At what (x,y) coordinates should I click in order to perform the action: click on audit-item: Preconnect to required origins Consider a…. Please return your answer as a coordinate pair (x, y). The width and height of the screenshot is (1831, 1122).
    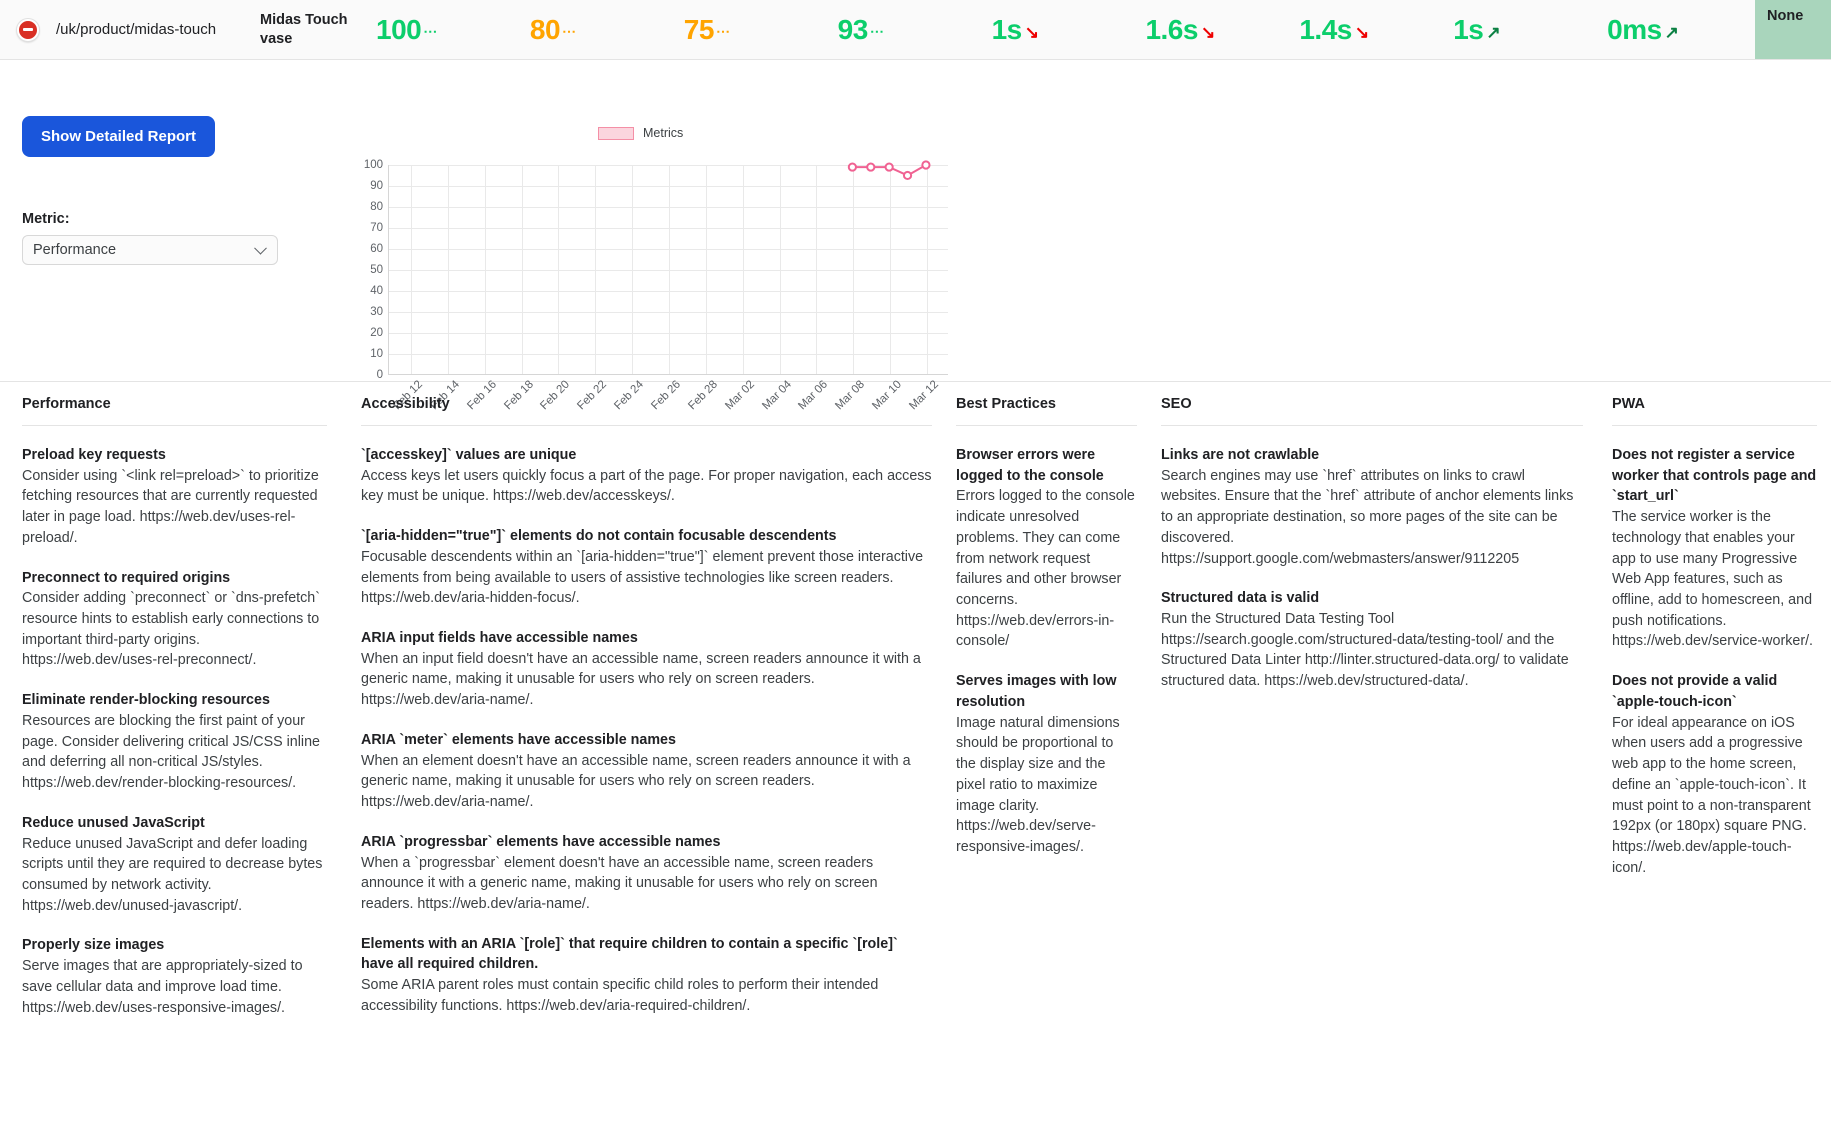
    Looking at the image, I should click on (174, 610).